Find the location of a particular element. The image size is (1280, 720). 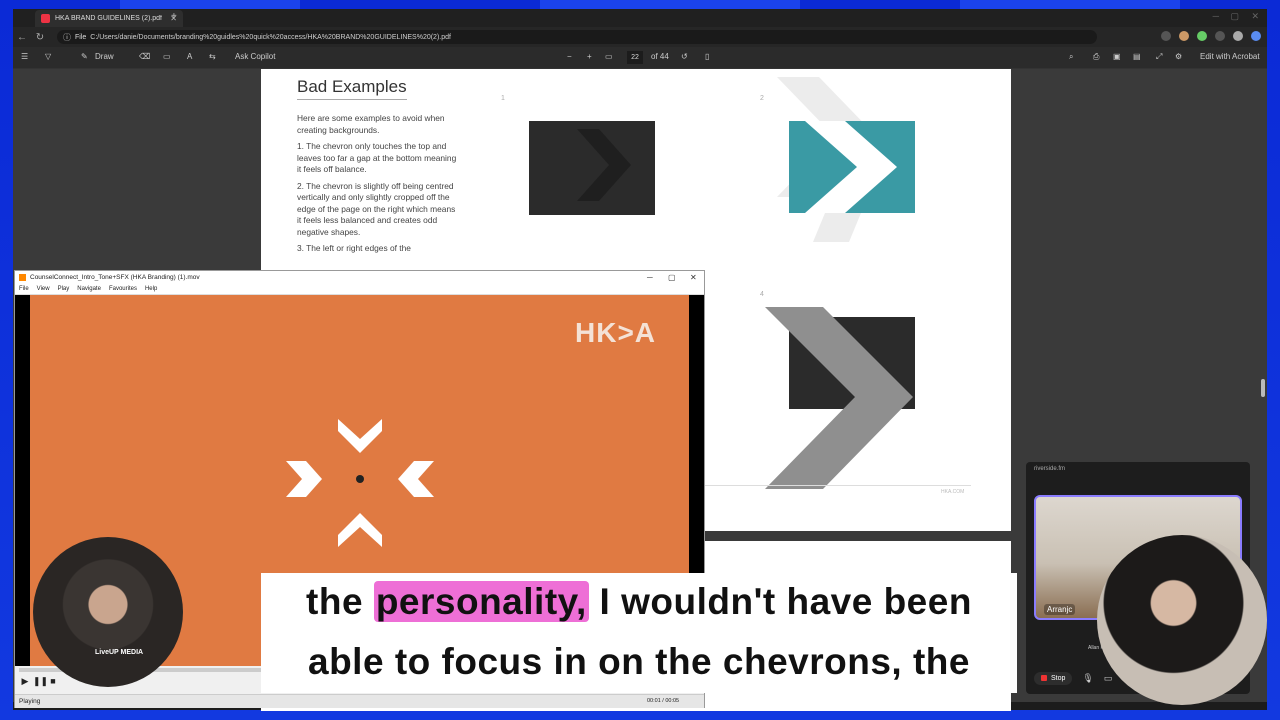

url-scheme-label: File is located at coordinates (81, 37).